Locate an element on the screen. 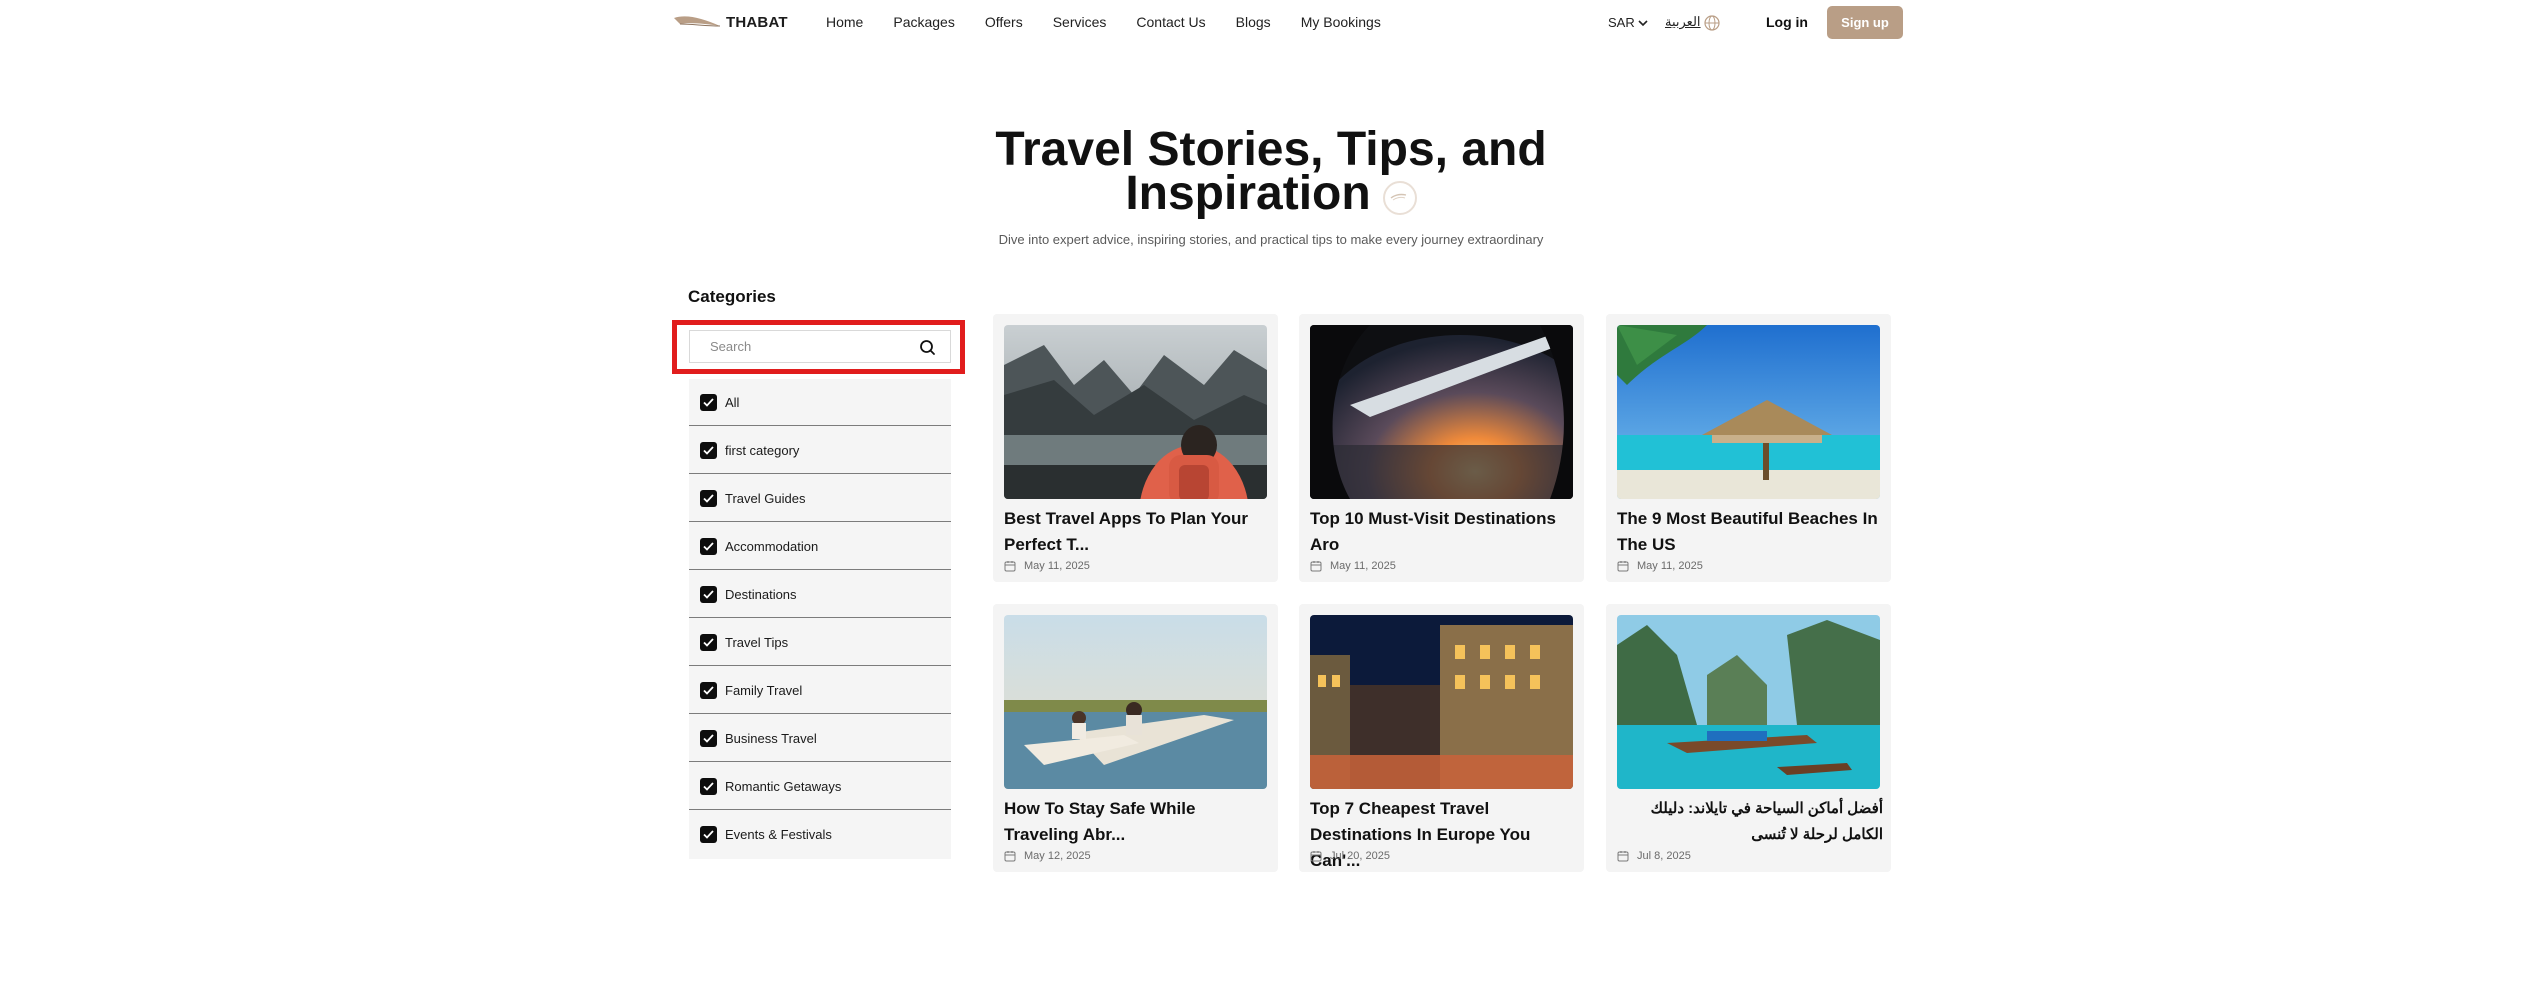 Image resolution: width=2542 pixels, height=992 pixels. page-title-line2-wrap: Inspiration is located at coordinates (1271, 193).